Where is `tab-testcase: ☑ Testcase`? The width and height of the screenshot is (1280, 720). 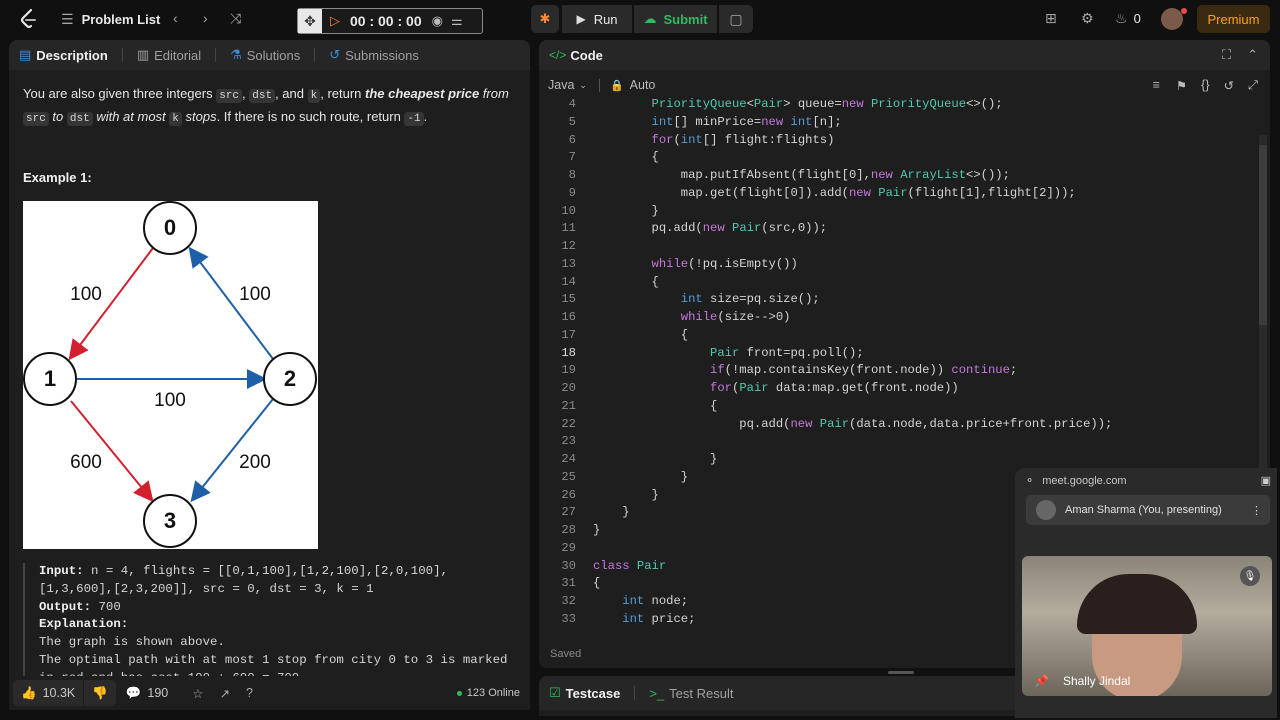
tab-testcase: ☑ Testcase is located at coordinates (584, 693).